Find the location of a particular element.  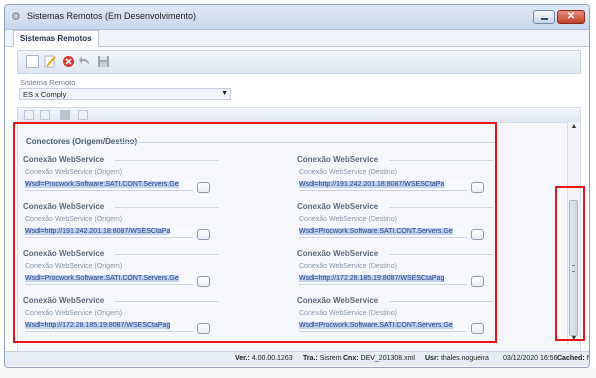

gear-icon: ⚙ is located at coordinates (16, 17).